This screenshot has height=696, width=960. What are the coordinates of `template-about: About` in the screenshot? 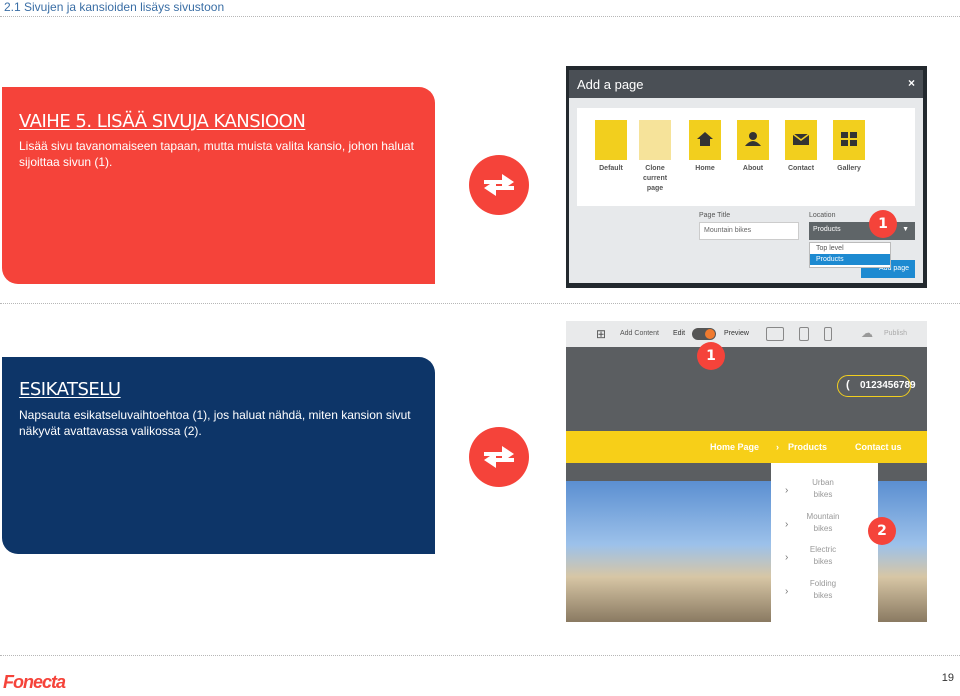 It's located at (753, 147).